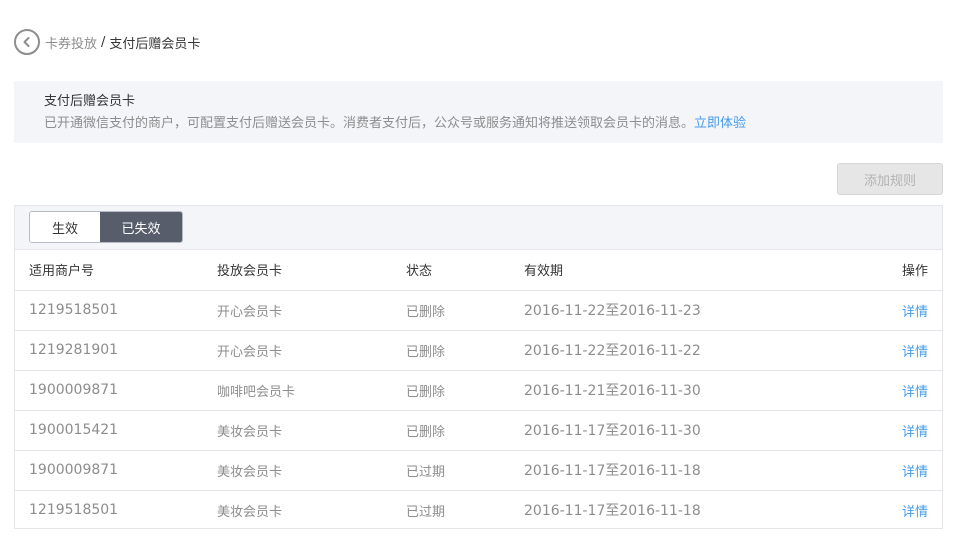  Describe the element at coordinates (65, 227) in the screenshot. I see `tab-active: 生效` at that location.